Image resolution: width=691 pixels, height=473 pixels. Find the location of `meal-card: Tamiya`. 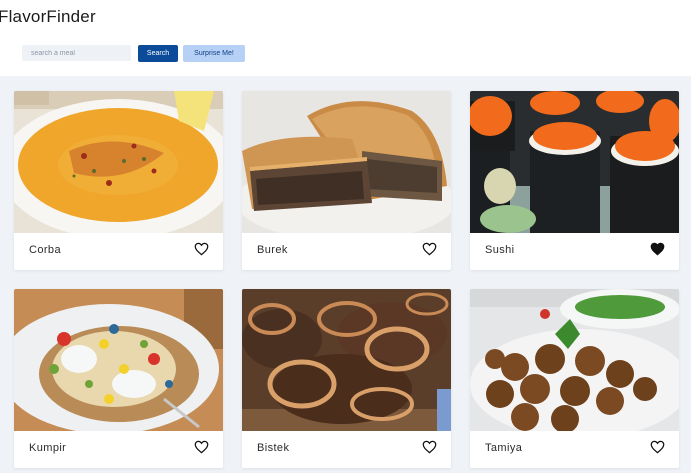

meal-card: Tamiya is located at coordinates (574, 378).